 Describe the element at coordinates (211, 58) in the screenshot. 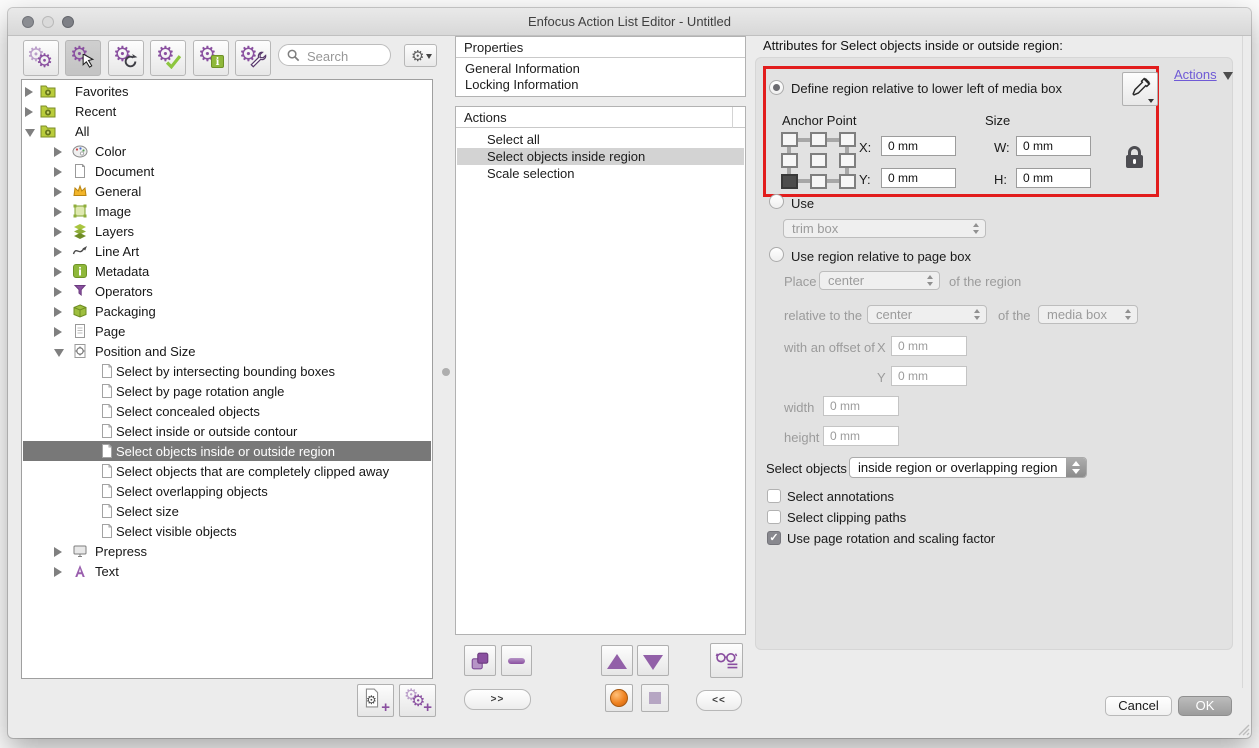

I see `toolbar-action-info-button: ⚙ i` at that location.